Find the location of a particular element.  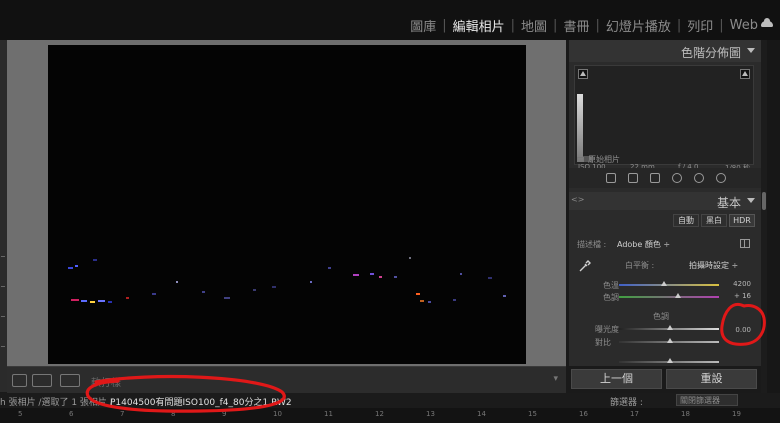

previous-button: 上一個 is located at coordinates (616, 379).